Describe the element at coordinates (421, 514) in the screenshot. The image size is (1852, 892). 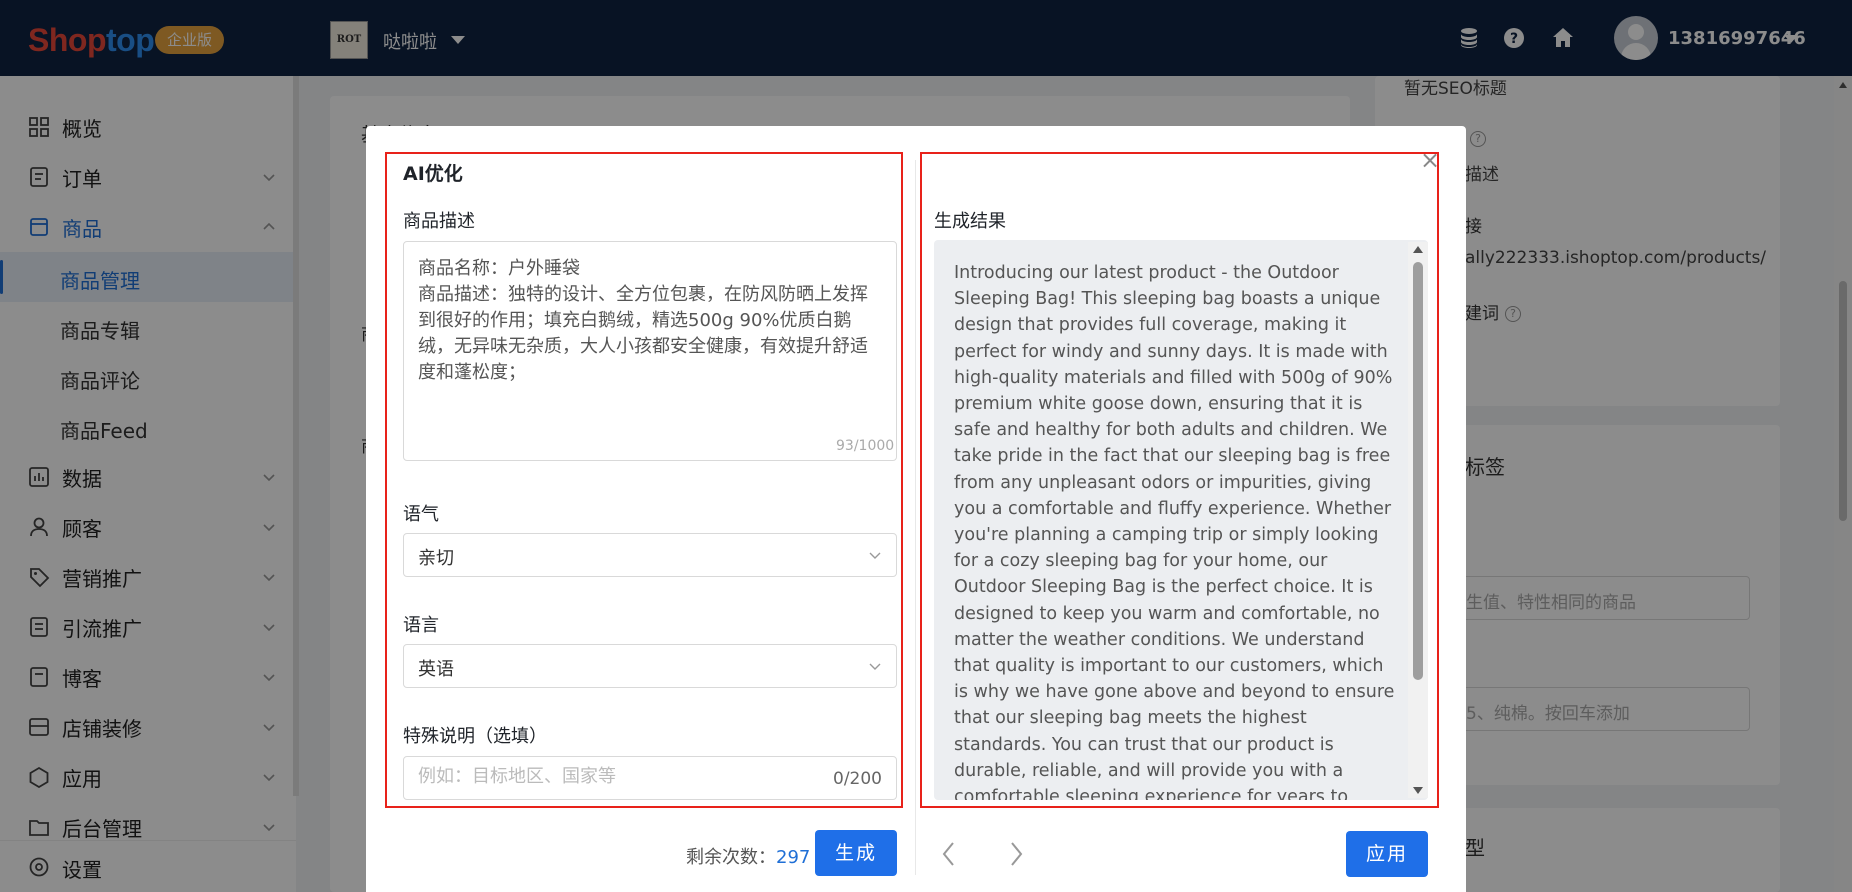
I see `tone-label: 语气` at that location.